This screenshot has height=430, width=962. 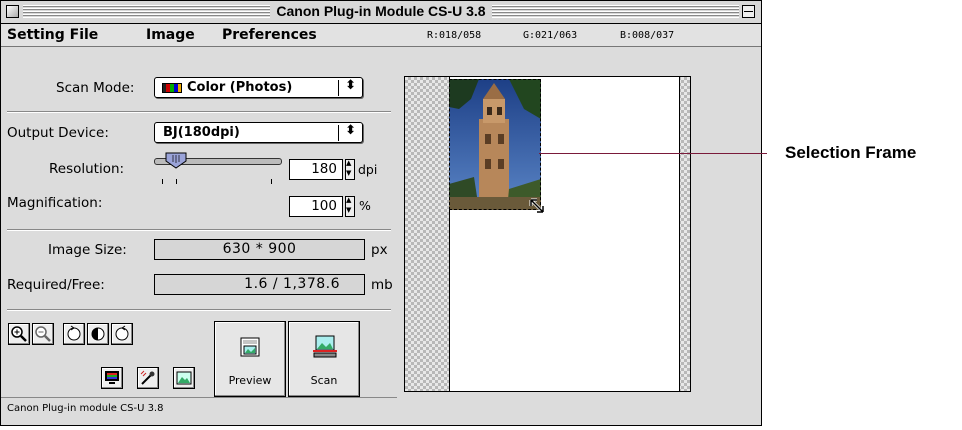 I want to click on window-title: Canon Plug-in Module CS-U 3.8, so click(x=381, y=11).